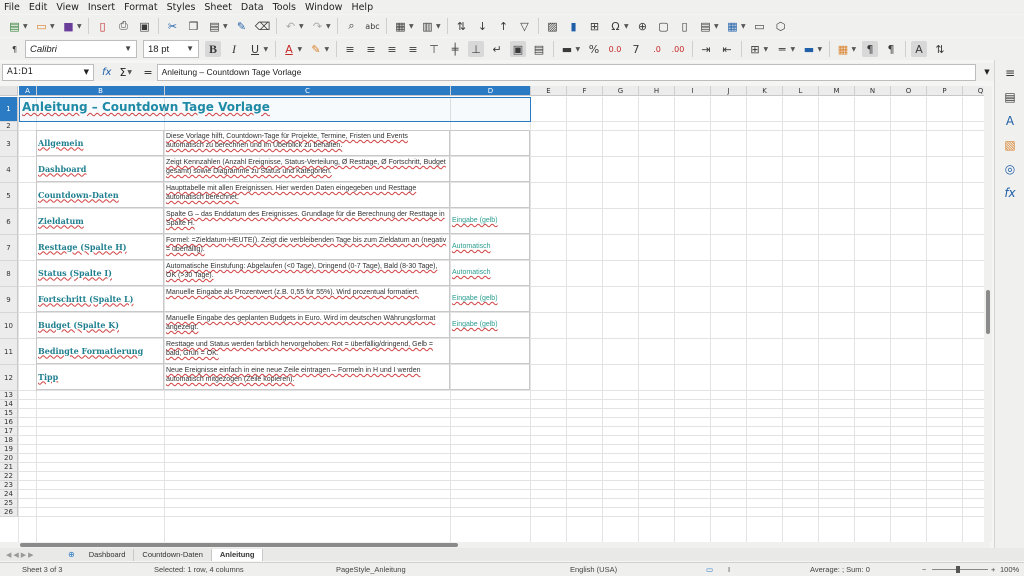 This screenshot has width=1024, height=576. Describe the element at coordinates (9, 413) in the screenshot. I see `row-header-15: 15` at that location.